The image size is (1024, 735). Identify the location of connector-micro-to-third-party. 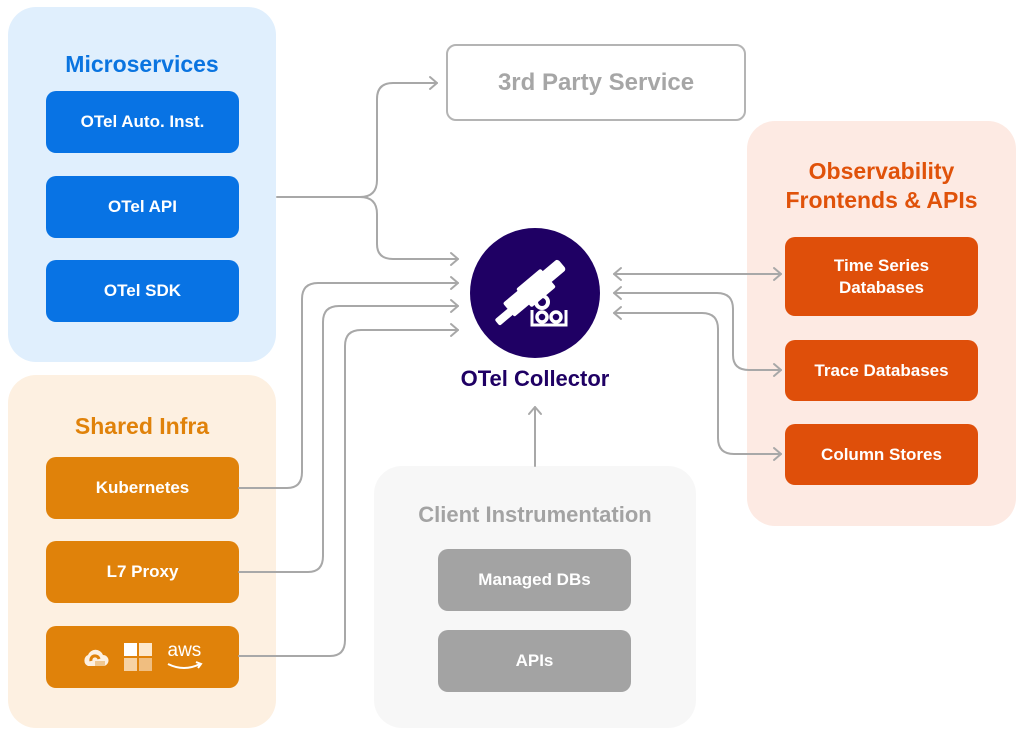
(357, 140).